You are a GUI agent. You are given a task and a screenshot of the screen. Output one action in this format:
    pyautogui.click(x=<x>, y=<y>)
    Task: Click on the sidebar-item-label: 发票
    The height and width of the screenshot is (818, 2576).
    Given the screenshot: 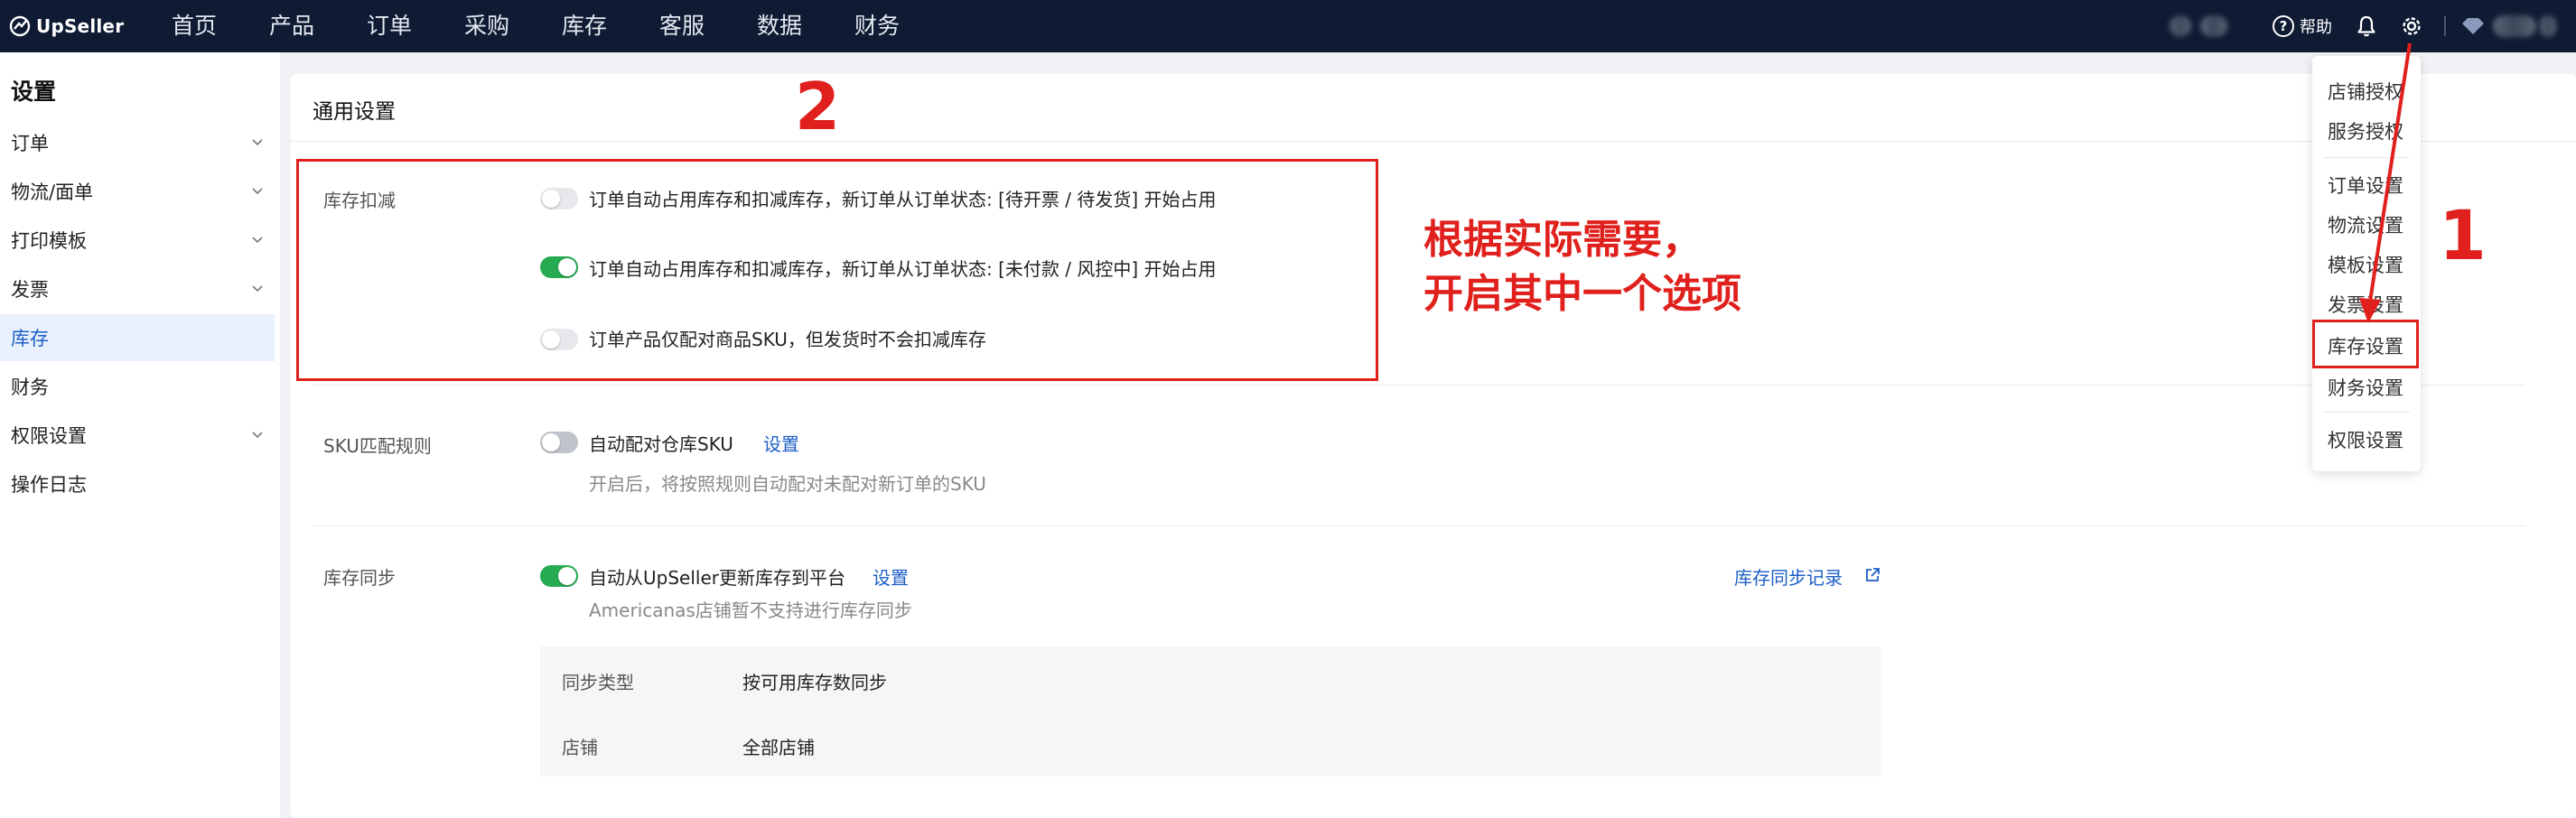 What is the action you would take?
    pyautogui.click(x=30, y=290)
    